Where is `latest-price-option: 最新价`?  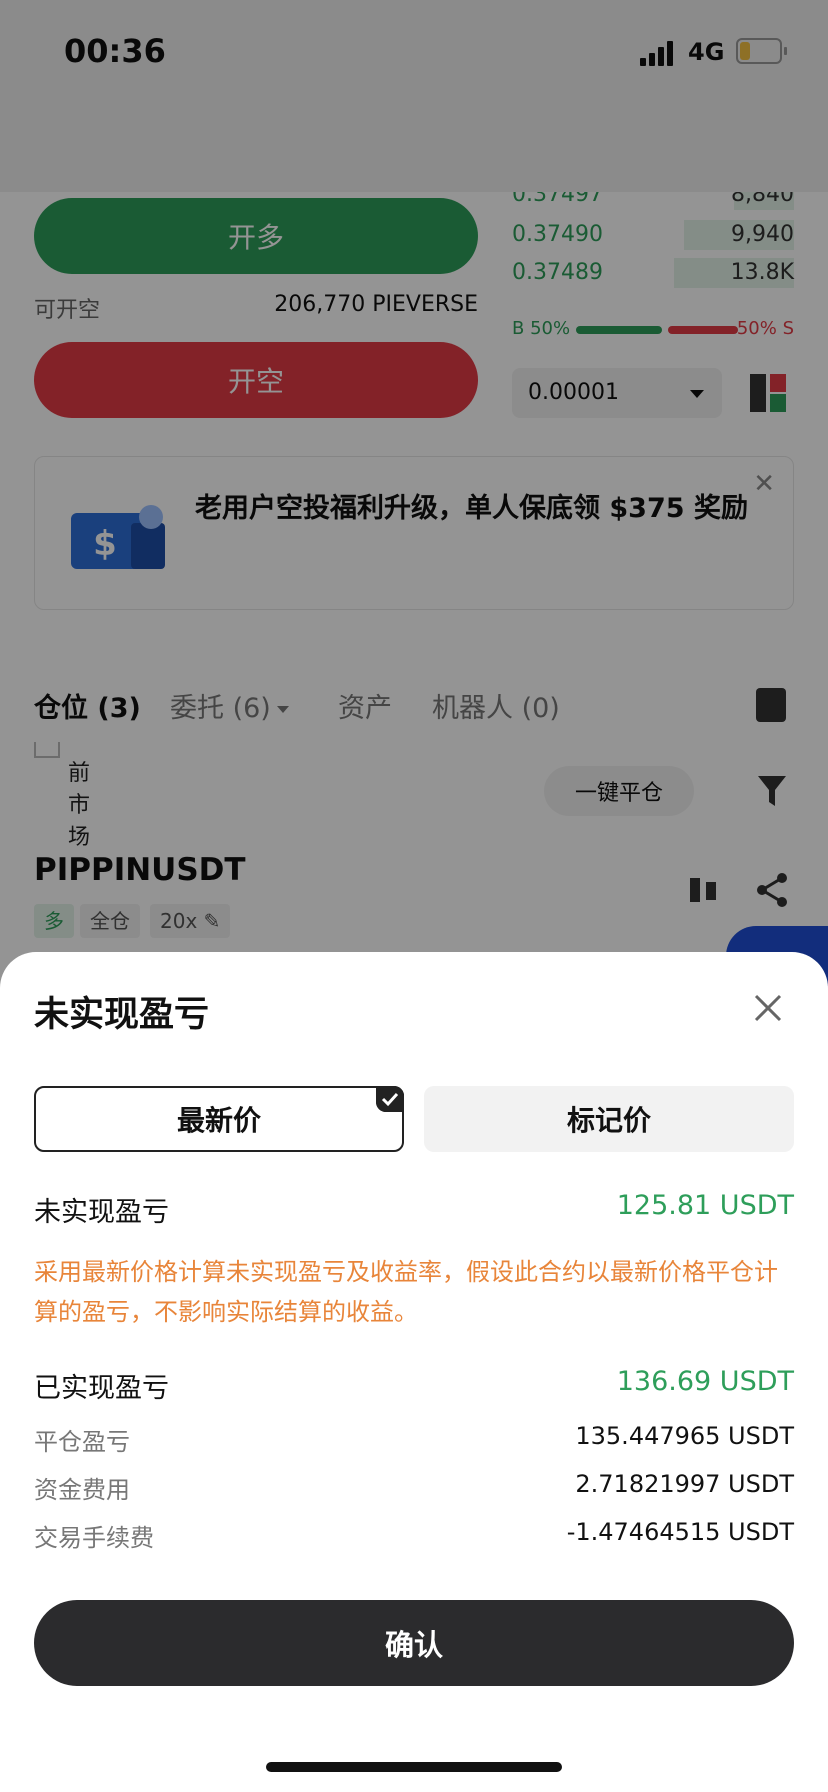
latest-price-option: 最新价 is located at coordinates (219, 1119).